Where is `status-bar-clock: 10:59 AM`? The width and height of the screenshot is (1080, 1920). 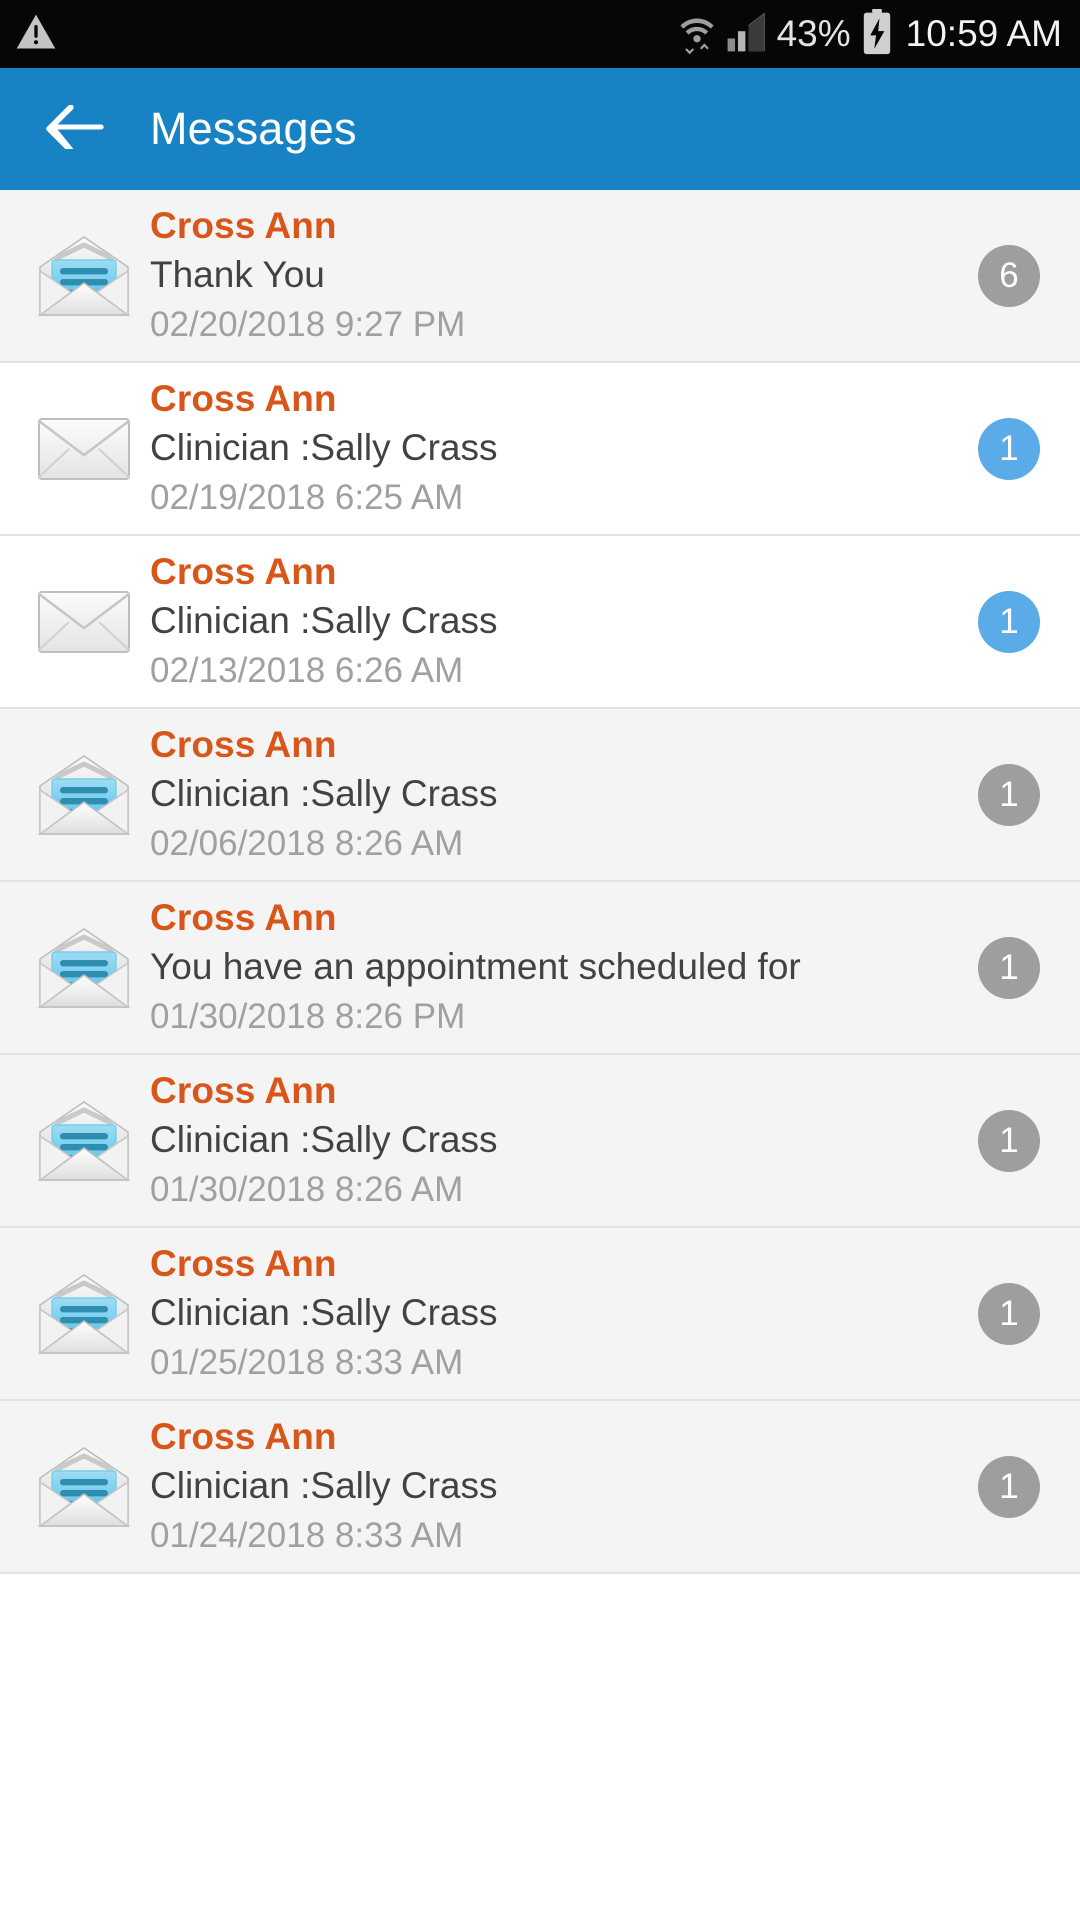
status-bar-clock: 10:59 AM is located at coordinates (983, 33).